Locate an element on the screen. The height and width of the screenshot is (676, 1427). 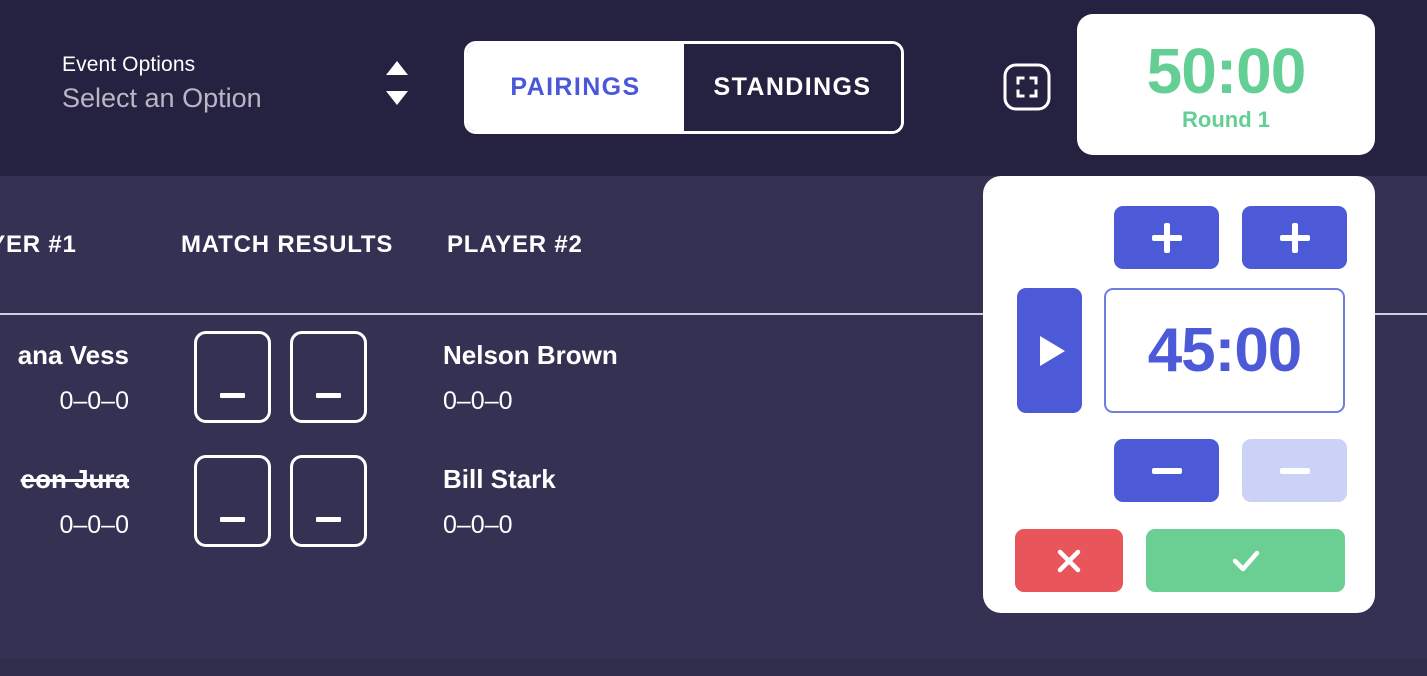
increase-seconds-button is located at coordinates (1294, 237).